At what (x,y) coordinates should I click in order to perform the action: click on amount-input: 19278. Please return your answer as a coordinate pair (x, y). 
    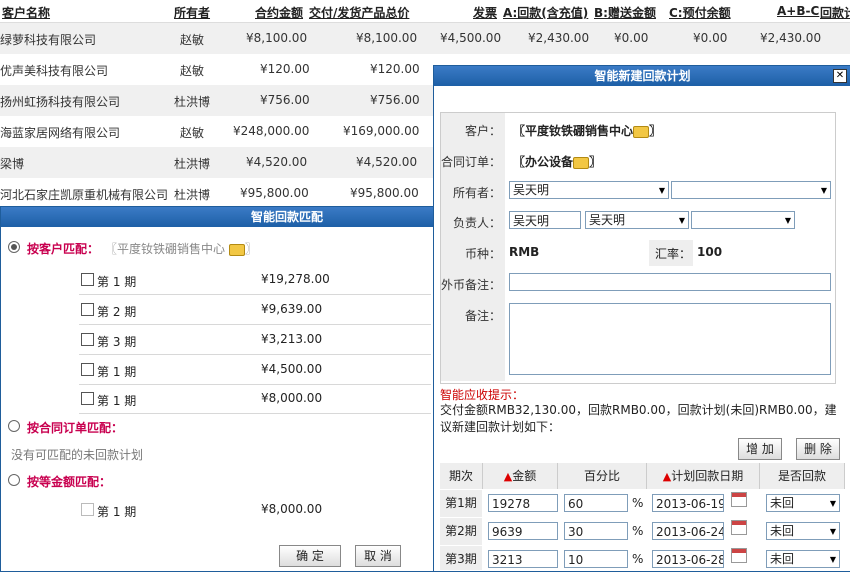
    Looking at the image, I should click on (523, 503).